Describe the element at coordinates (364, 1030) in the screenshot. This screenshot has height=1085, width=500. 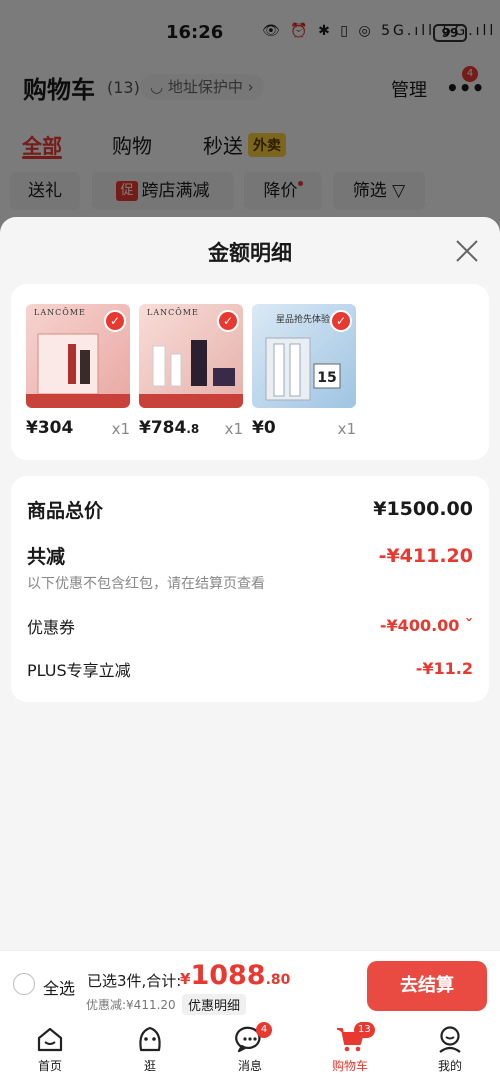
I see `cart-badge: 13` at that location.